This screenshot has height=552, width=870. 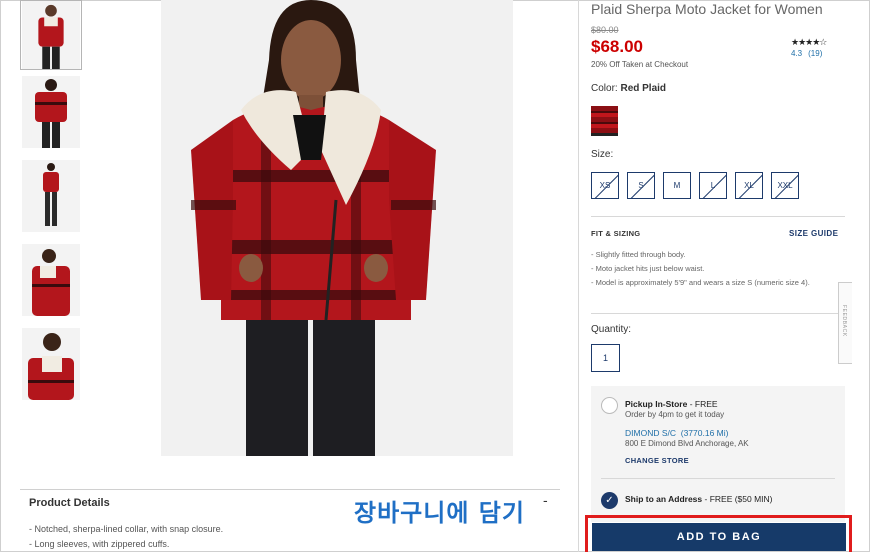 I want to click on size-option-label: S, so click(x=641, y=185).